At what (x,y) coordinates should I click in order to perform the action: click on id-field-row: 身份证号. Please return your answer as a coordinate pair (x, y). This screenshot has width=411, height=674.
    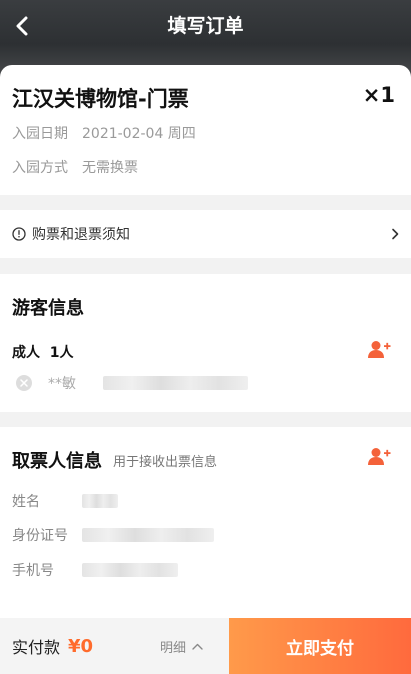
    Looking at the image, I should click on (113, 535).